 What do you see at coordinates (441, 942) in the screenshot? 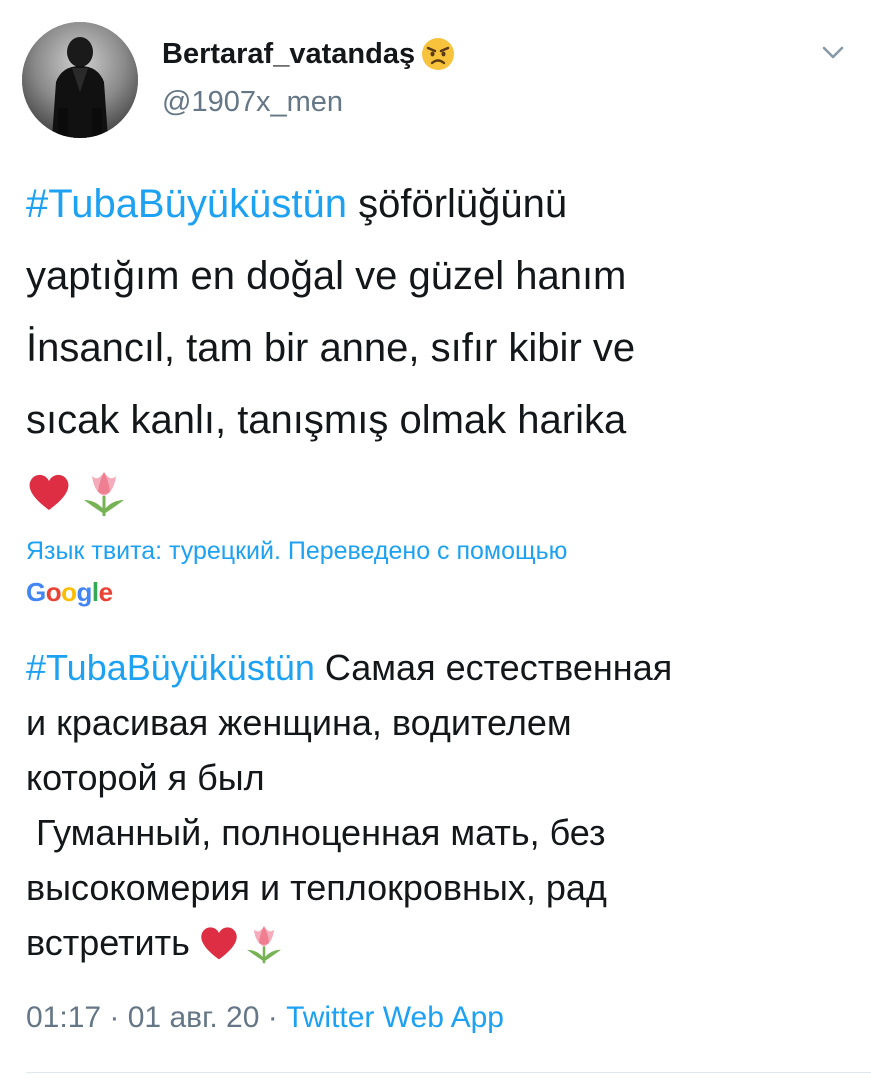
I see `translated-line-last: встретить` at bounding box center [441, 942].